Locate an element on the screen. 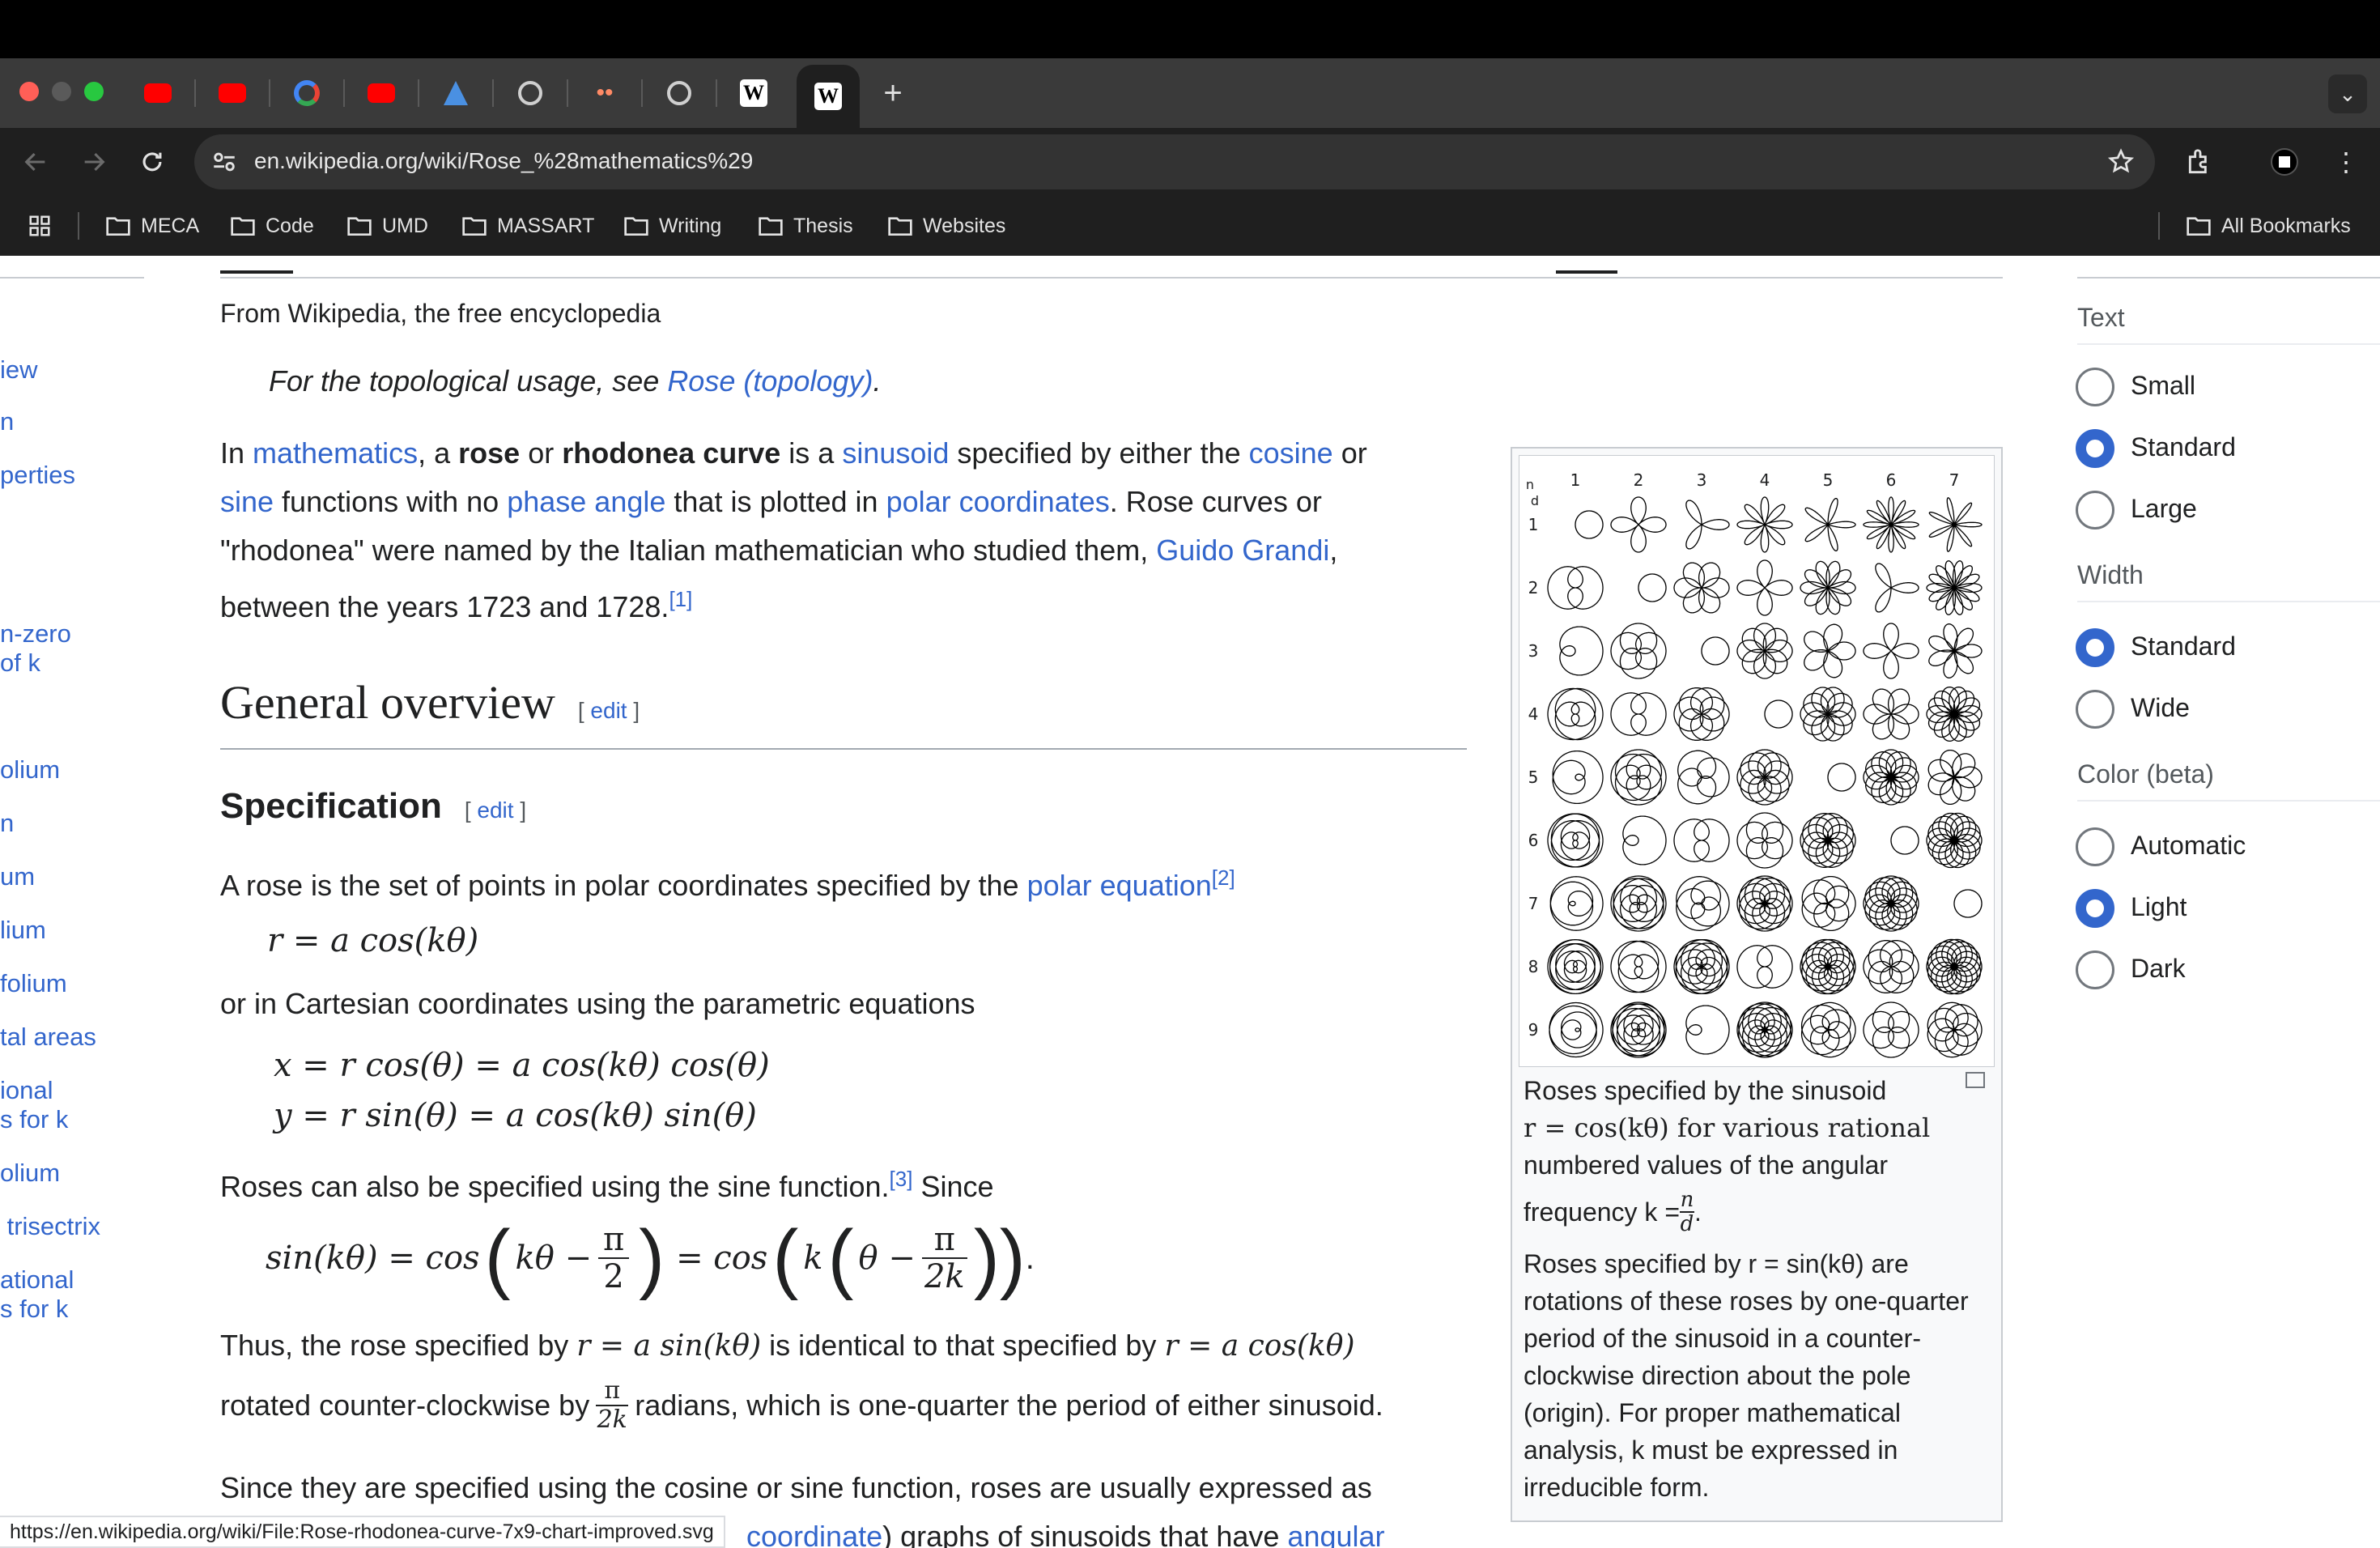 Image resolution: width=2380 pixels, height=1548 pixels. row-label: 7 is located at coordinates (1534, 903).